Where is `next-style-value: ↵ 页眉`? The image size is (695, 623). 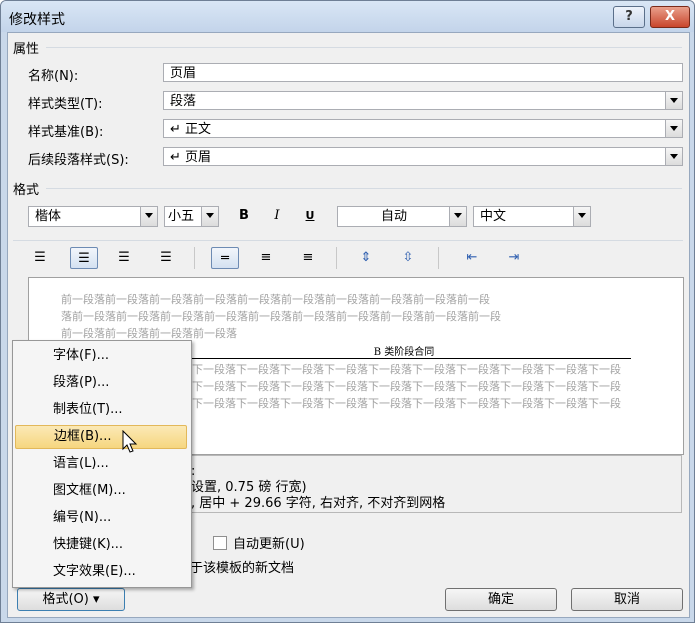
next-style-value: ↵ 页眉 is located at coordinates (191, 157).